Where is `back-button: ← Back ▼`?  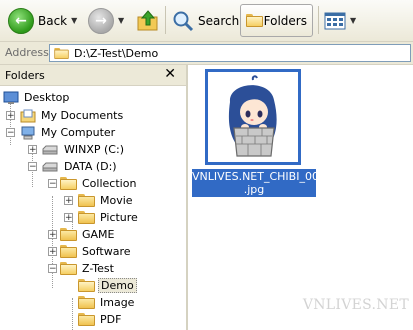
back-button: ← Back ▼ is located at coordinates (42, 20).